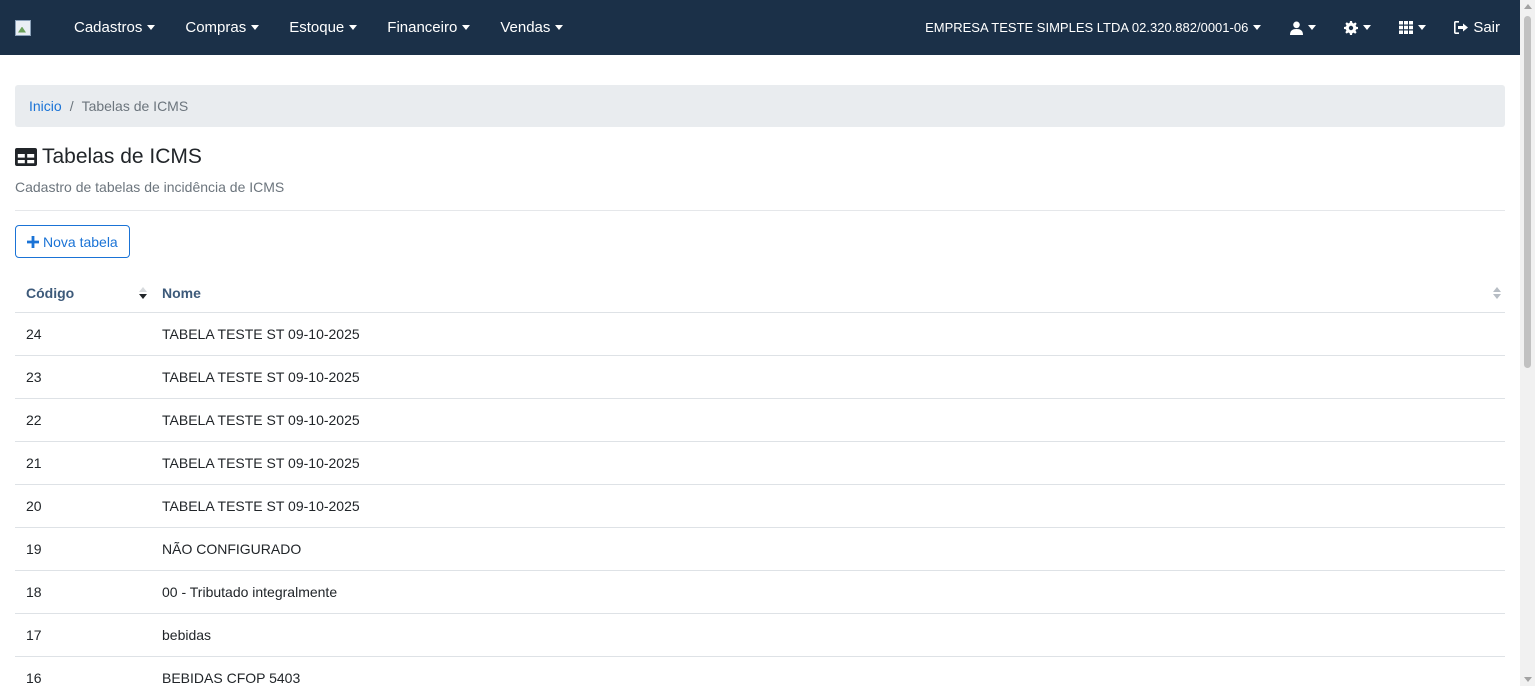 The image size is (1535, 686). Describe the element at coordinates (1528, 6) in the screenshot. I see `scroll-up-arrow-icon` at that location.